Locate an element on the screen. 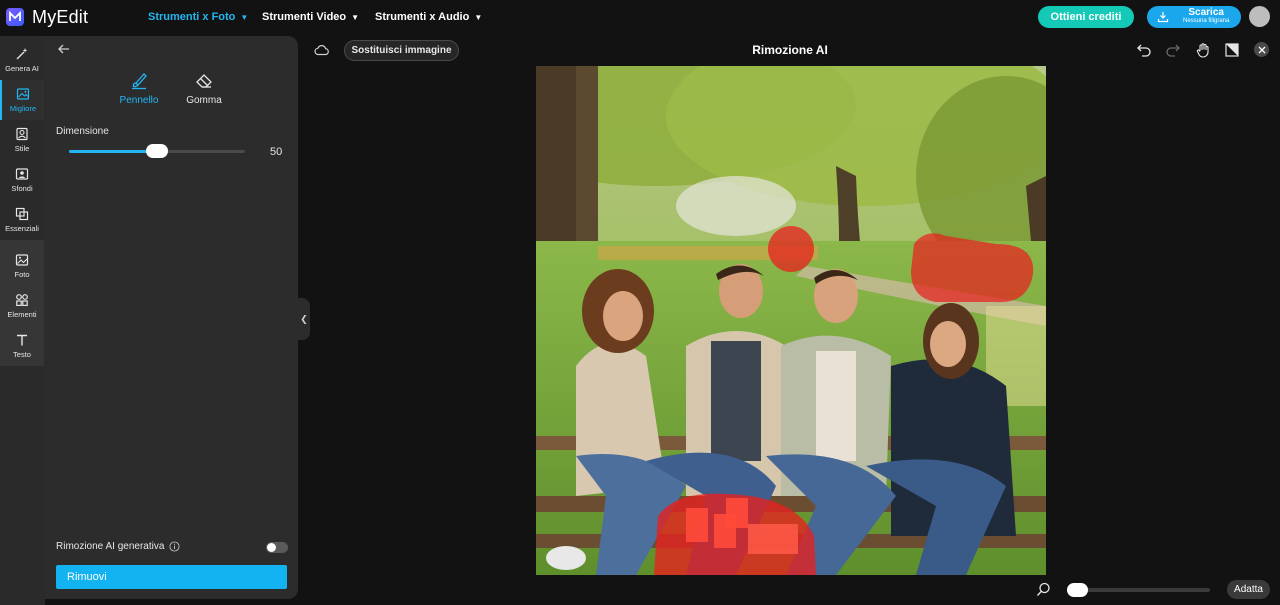 The image size is (1280, 605). zoom-slider-thumb is located at coordinates (1077, 590).